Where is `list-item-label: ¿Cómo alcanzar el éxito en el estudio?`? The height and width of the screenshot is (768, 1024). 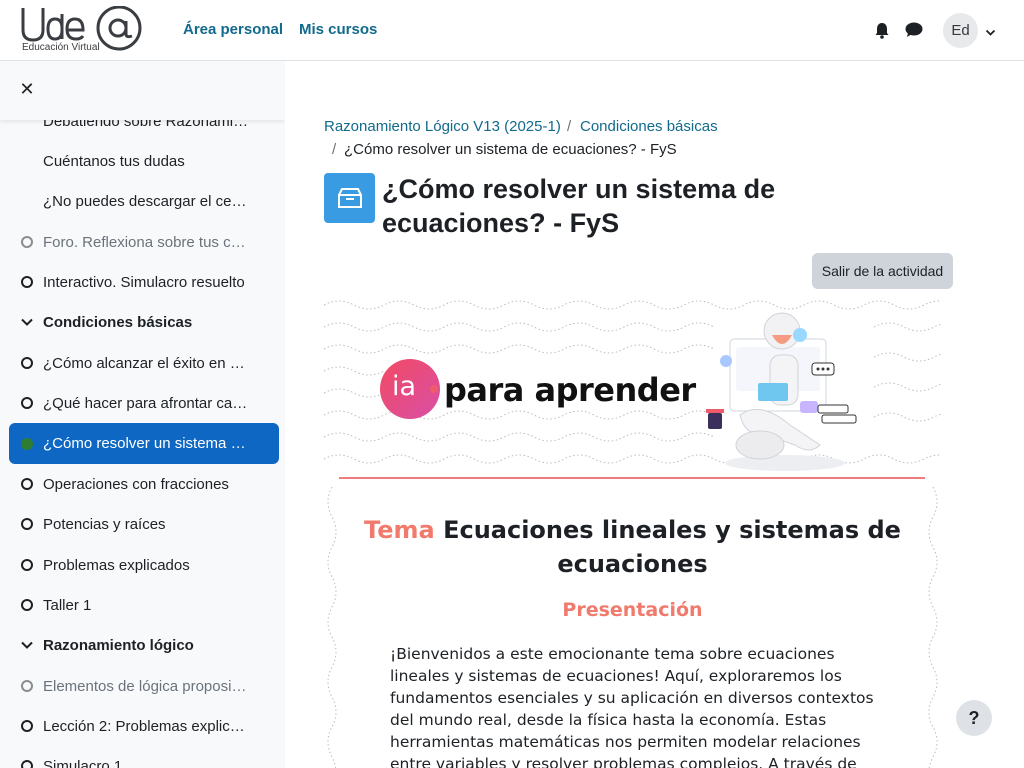 list-item-label: ¿Cómo alcanzar el éxito en el estudio? is located at coordinates (146, 363).